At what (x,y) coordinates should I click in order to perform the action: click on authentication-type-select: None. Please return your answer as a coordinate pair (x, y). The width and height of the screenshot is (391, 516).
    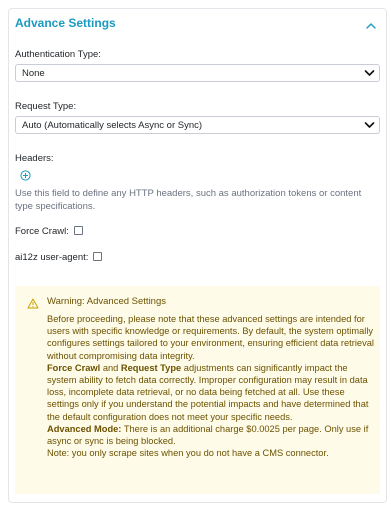
    Looking at the image, I should click on (197, 73).